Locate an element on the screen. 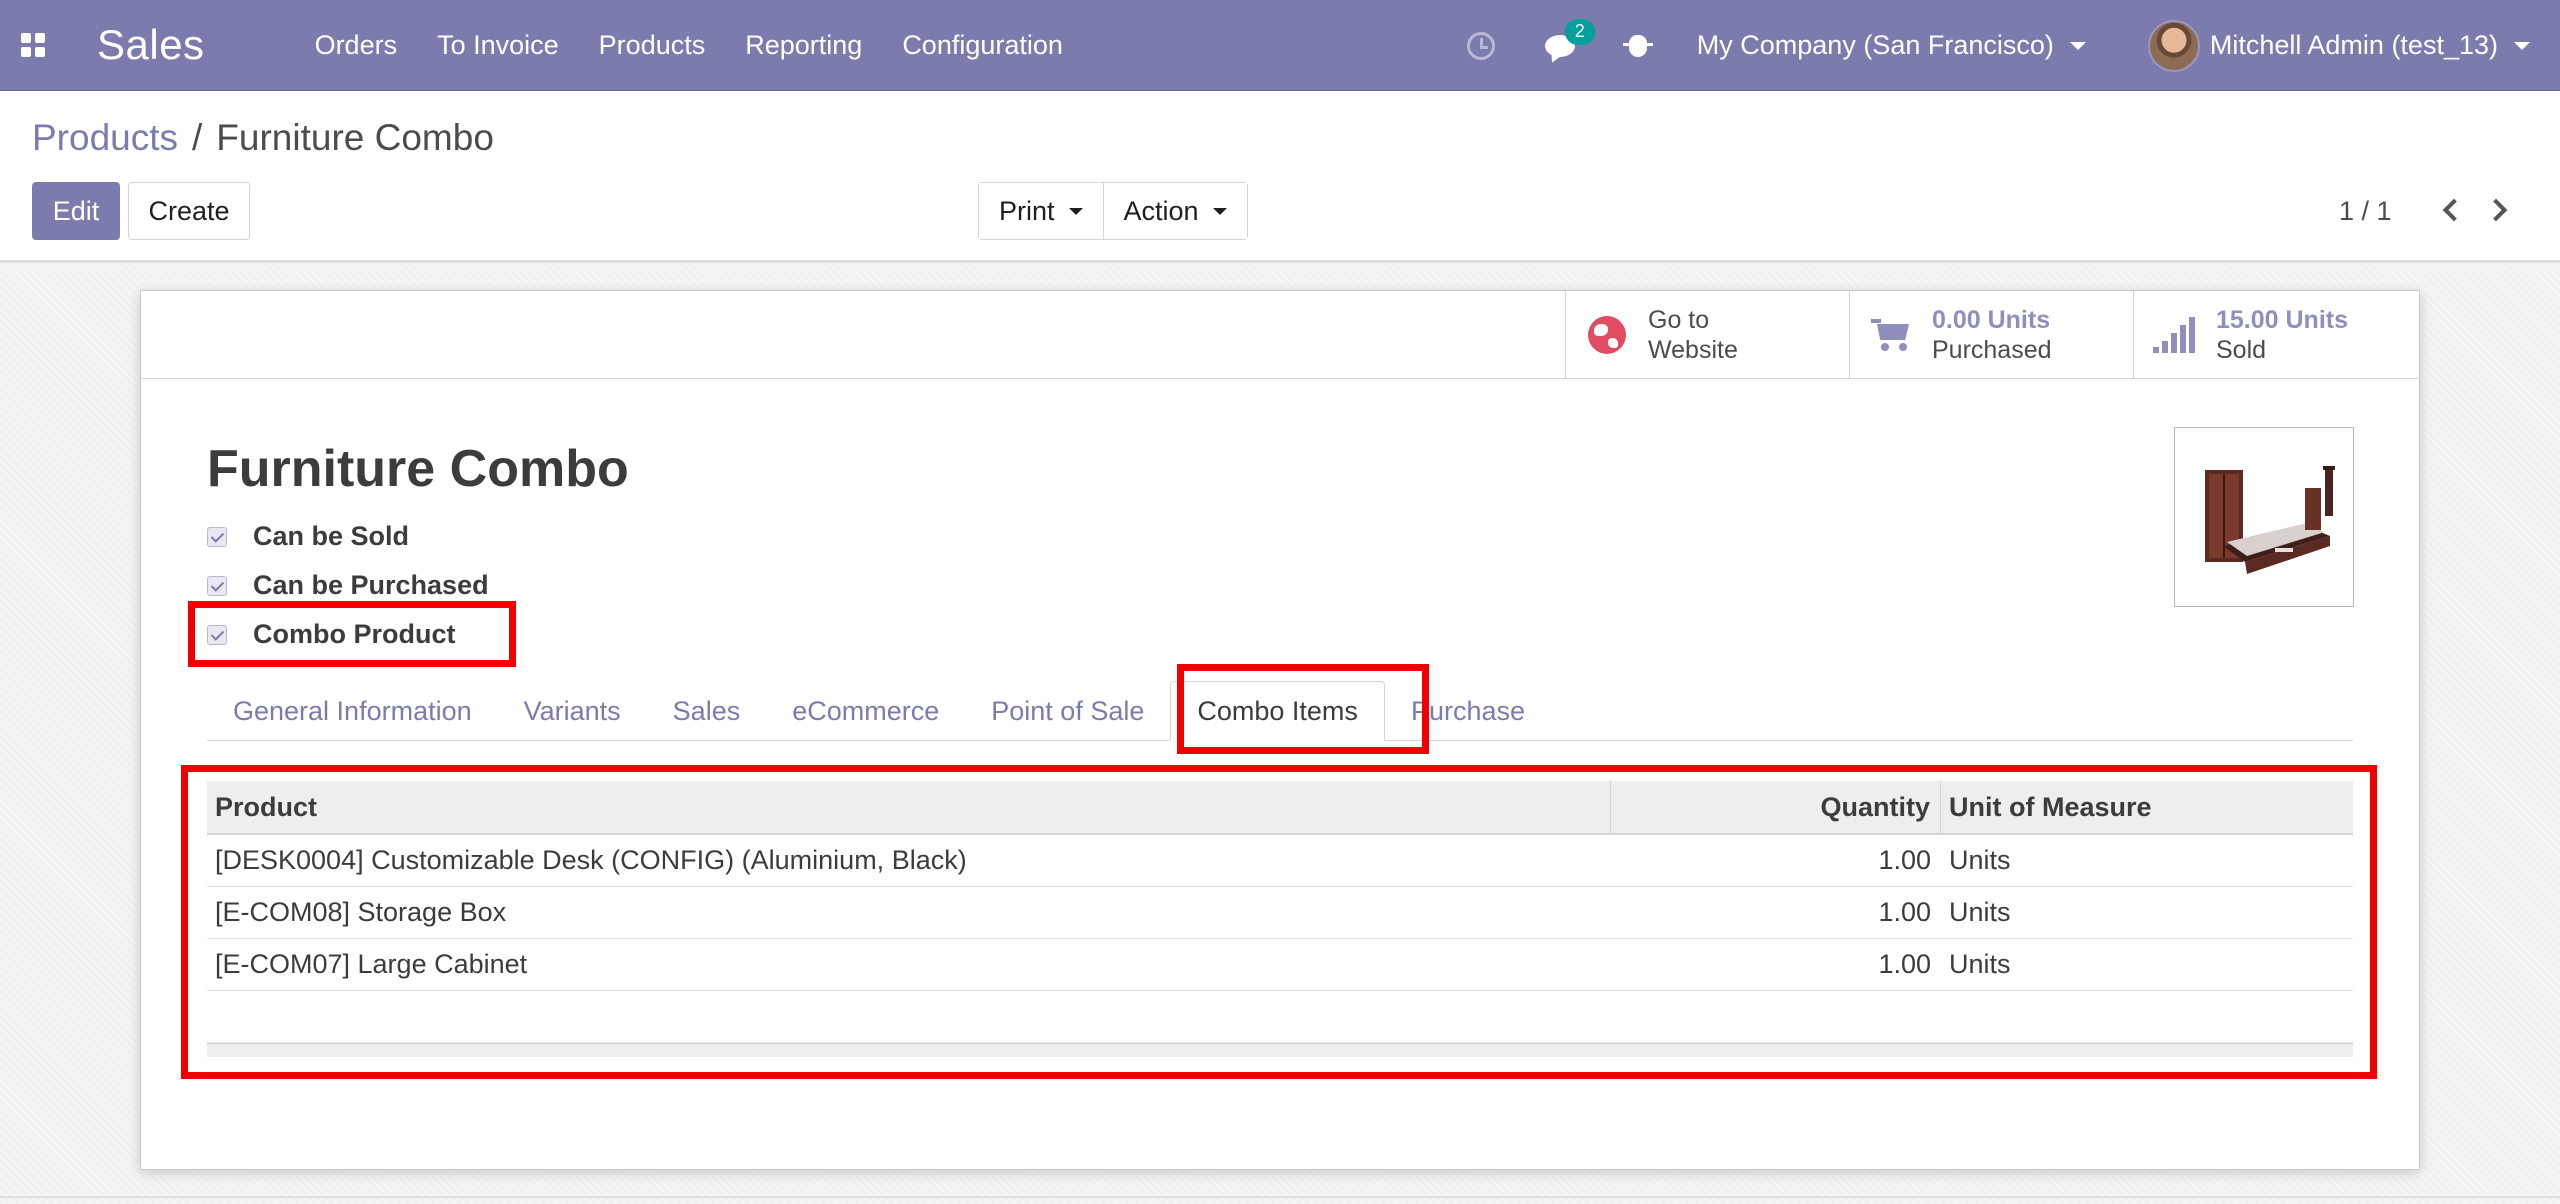  product-image is located at coordinates (2264, 517).